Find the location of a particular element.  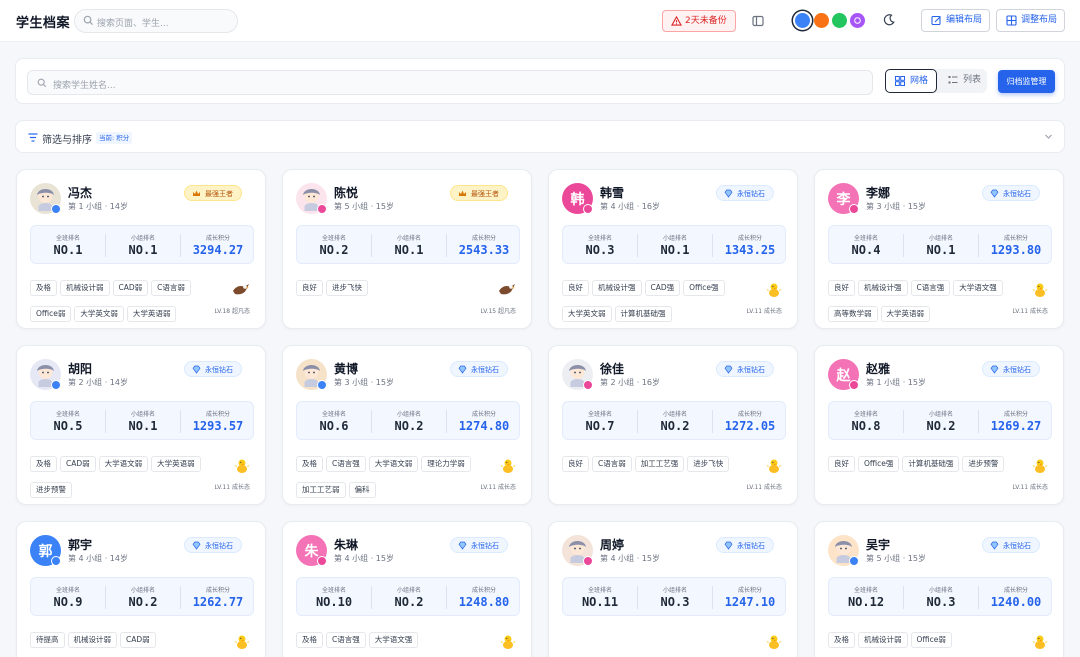

grid-view-button: 网格 is located at coordinates (911, 81).